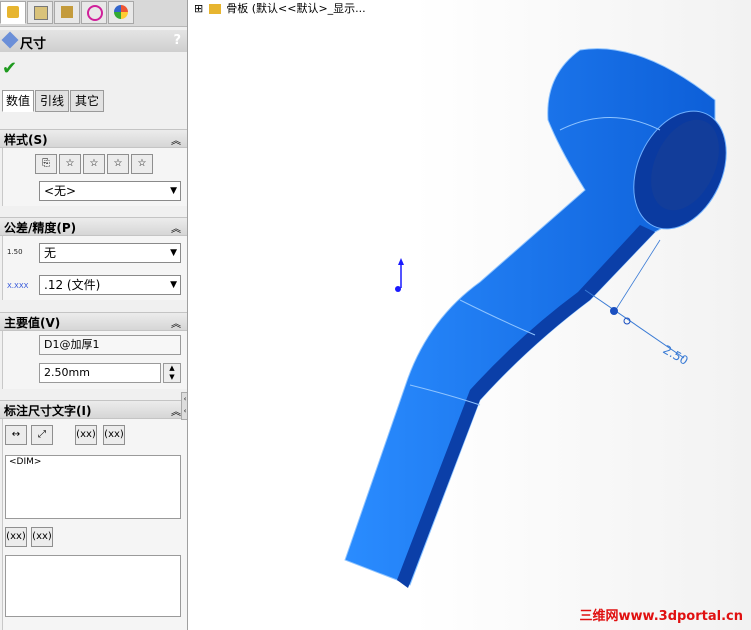  What do you see at coordinates (50, 253) in the screenshot?
I see `tolerance-type-value: 无` at bounding box center [50, 253].